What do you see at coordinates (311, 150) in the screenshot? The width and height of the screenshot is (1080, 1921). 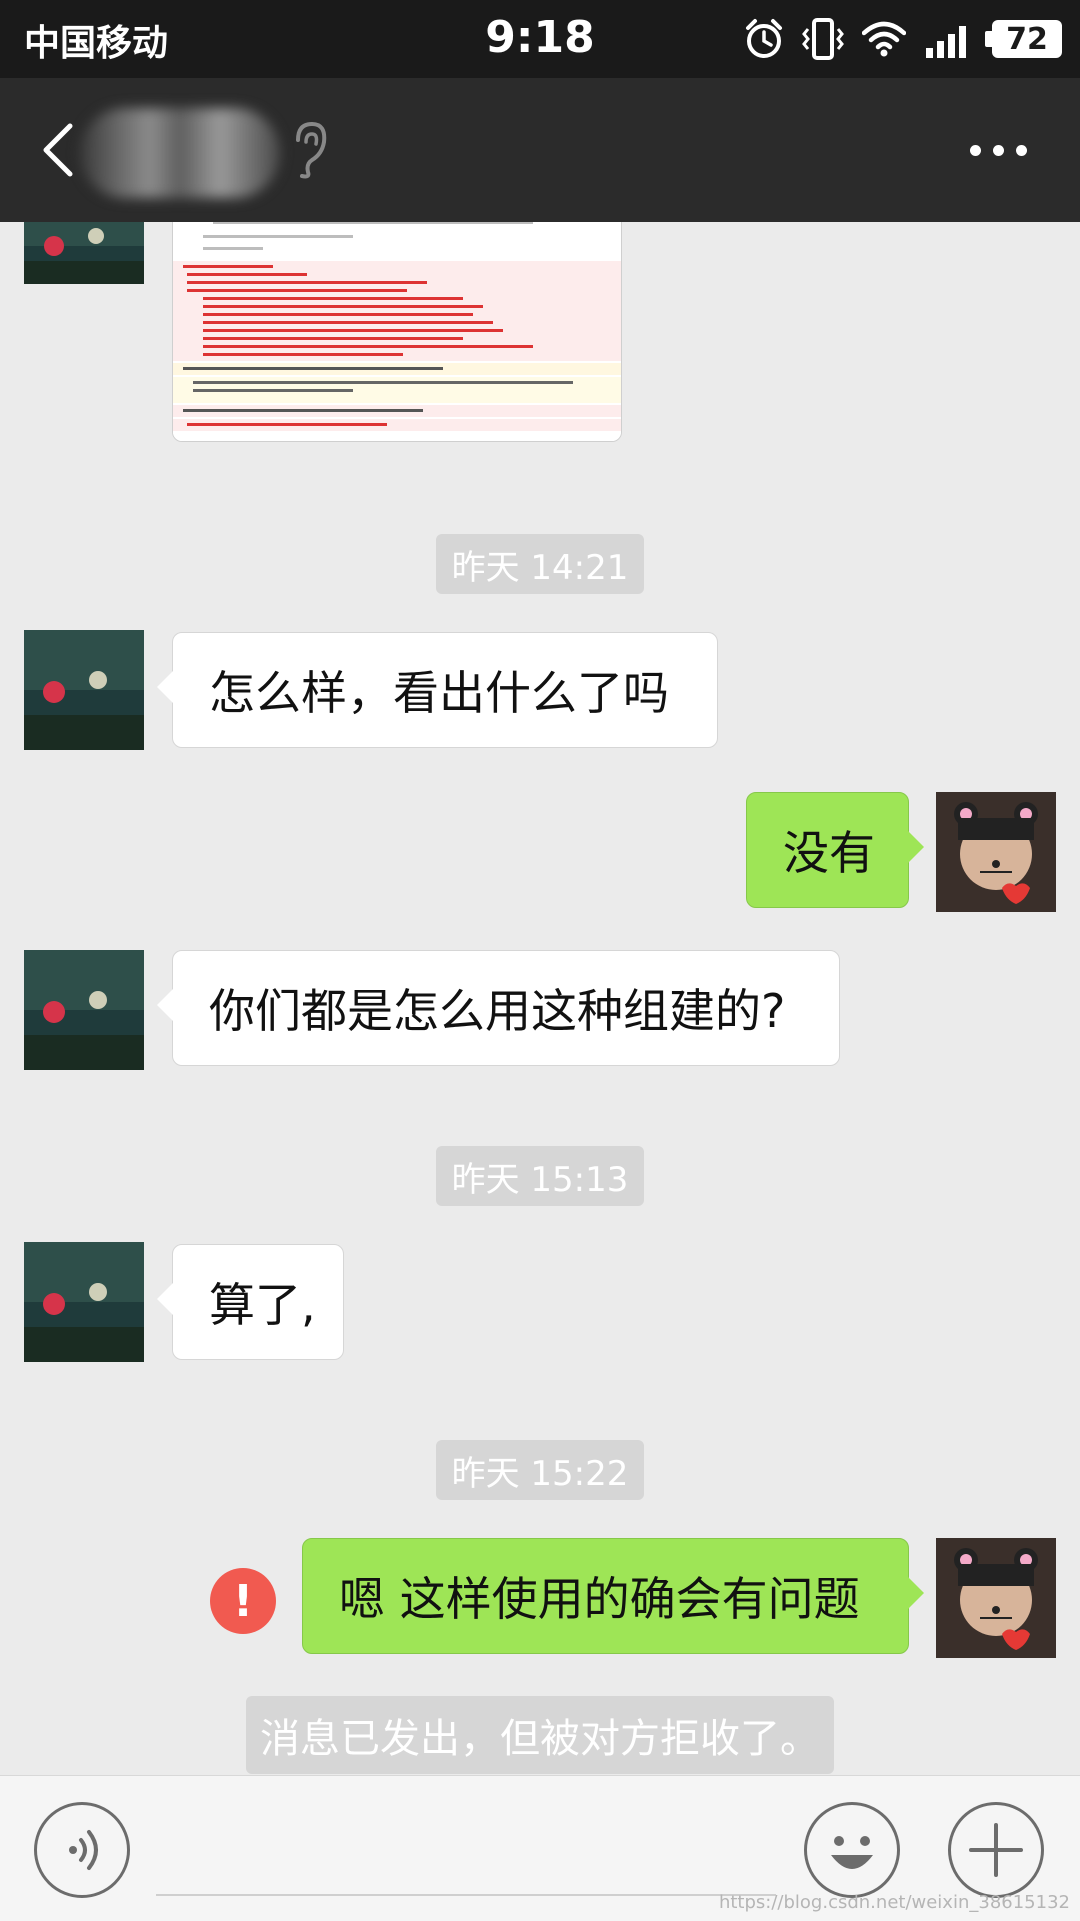 I see `earpiece-icon` at bounding box center [311, 150].